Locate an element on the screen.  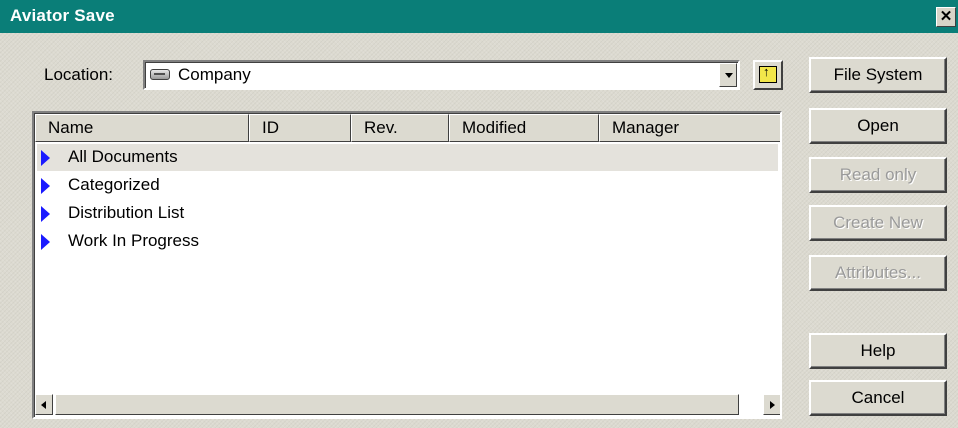
help-button: Help is located at coordinates (878, 351).